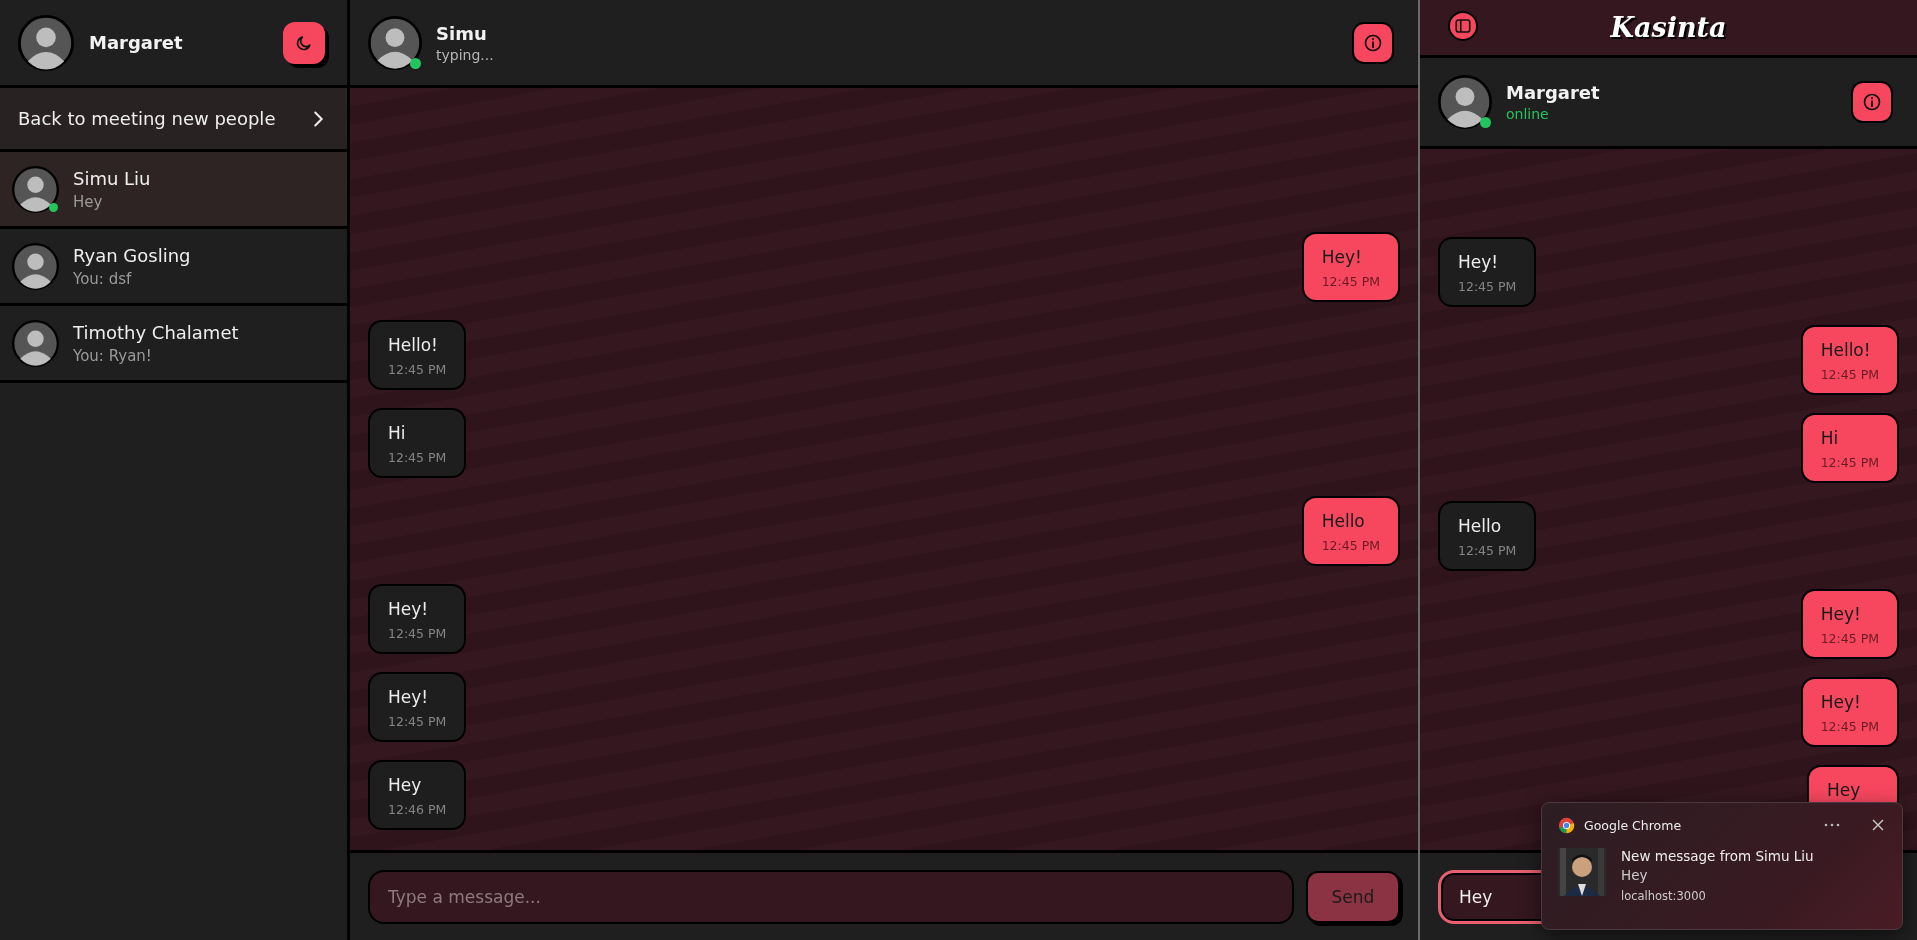 This screenshot has height=940, width=1917. What do you see at coordinates (1717, 856) in the screenshot?
I see `notification-title: New message from Simu Liu` at bounding box center [1717, 856].